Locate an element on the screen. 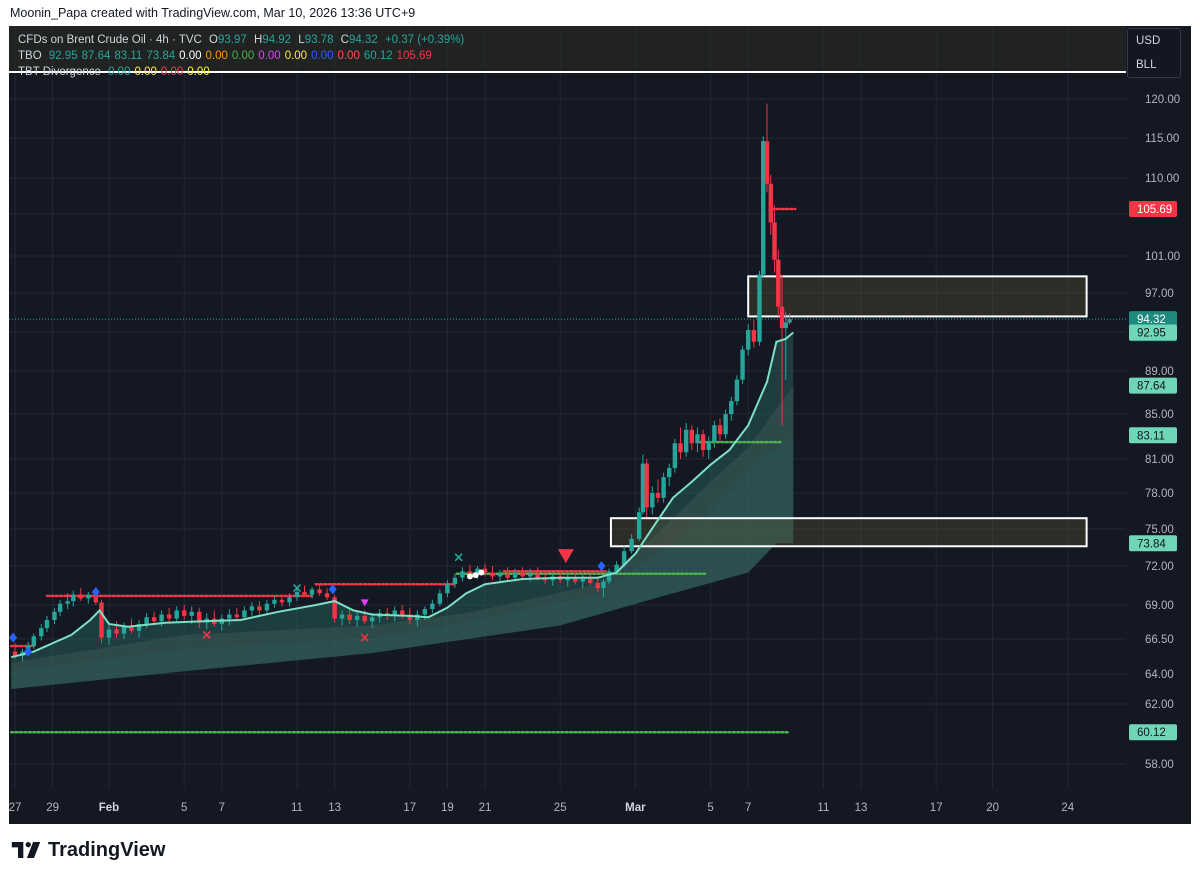  price-label-value: 73.84 is located at coordinates (1151, 544).